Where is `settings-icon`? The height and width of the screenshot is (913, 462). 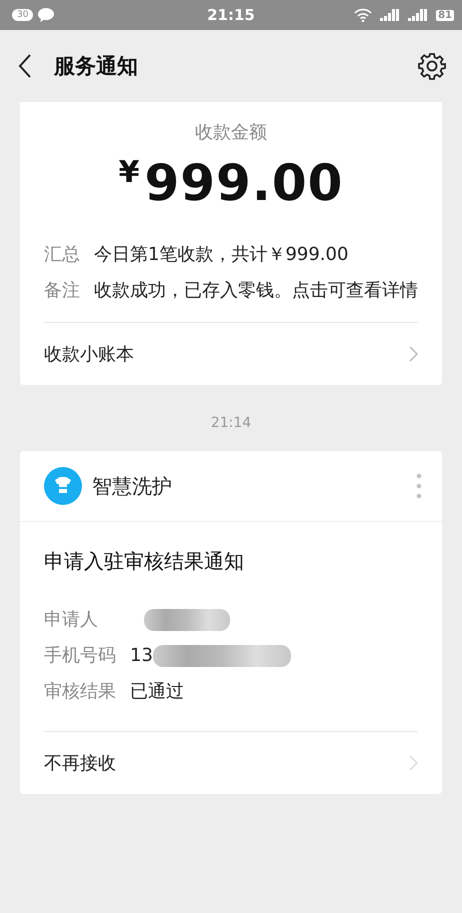 settings-icon is located at coordinates (432, 66).